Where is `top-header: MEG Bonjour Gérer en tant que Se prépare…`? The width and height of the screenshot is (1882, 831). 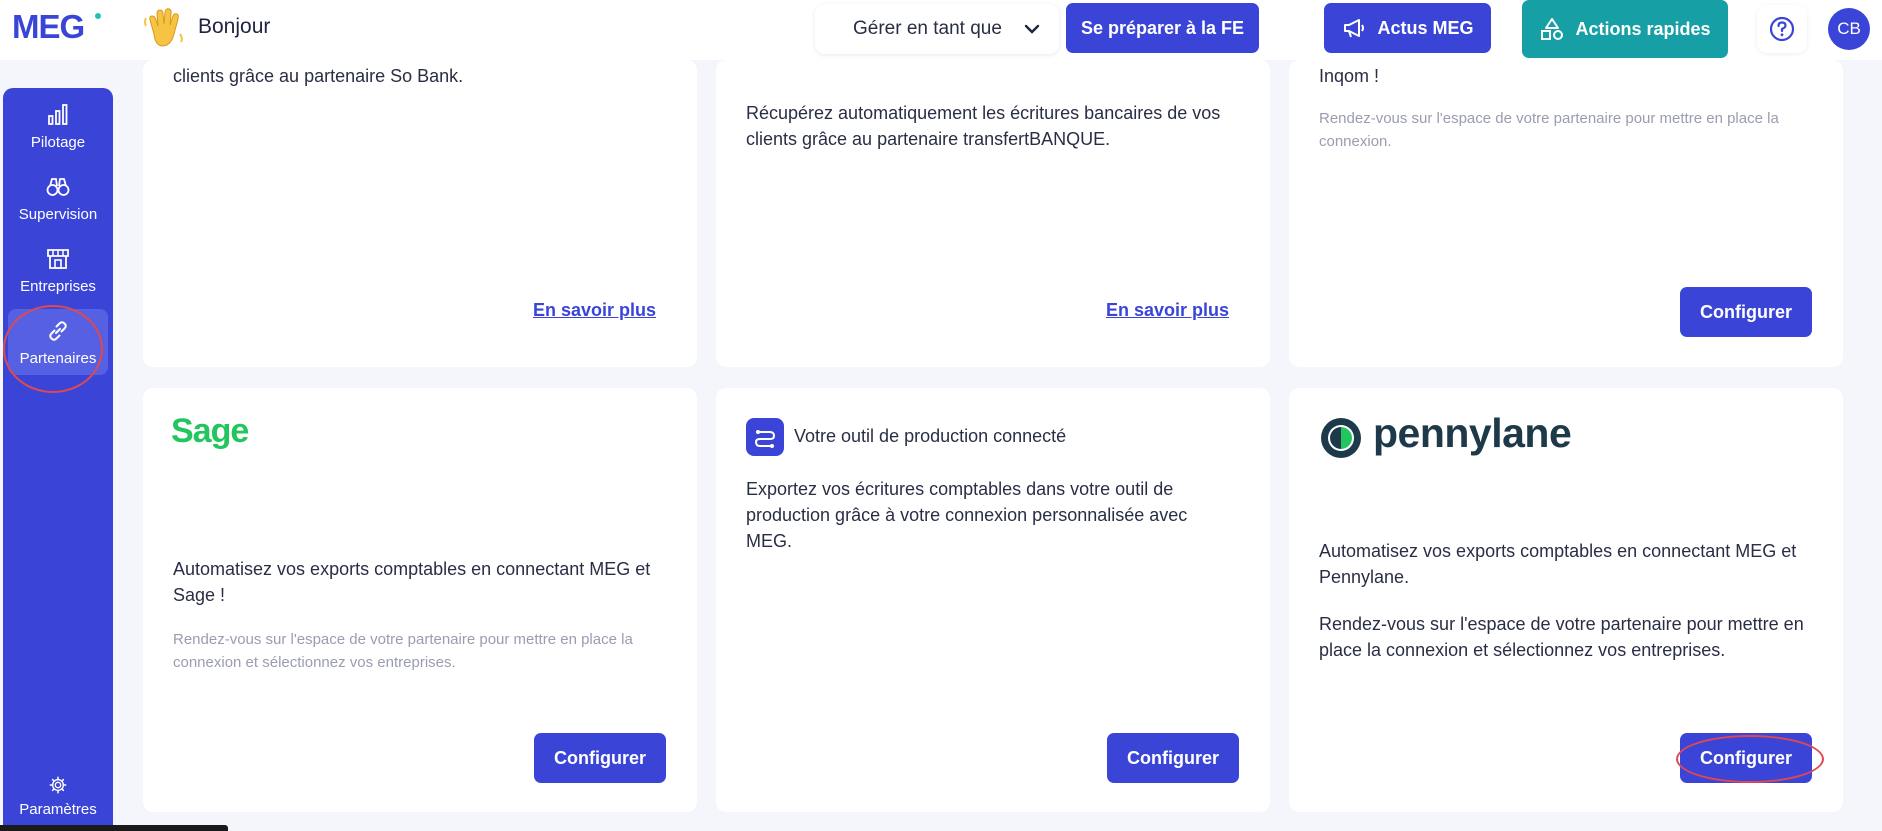 top-header: MEG Bonjour Gérer en tant que Se prépare… is located at coordinates (941, 30).